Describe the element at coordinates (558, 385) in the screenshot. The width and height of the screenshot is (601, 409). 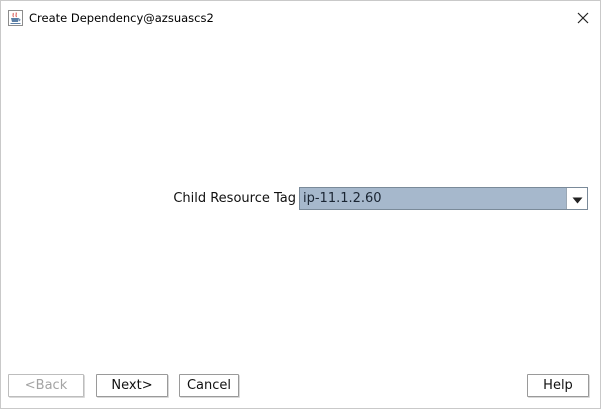
I see `help-button: Help` at that location.